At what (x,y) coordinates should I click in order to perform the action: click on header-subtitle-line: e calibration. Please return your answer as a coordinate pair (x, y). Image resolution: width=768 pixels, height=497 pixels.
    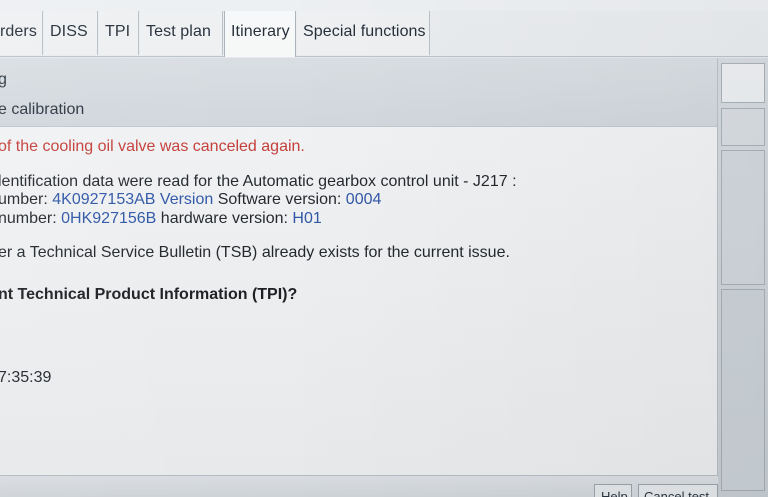
    Looking at the image, I should click on (42, 109).